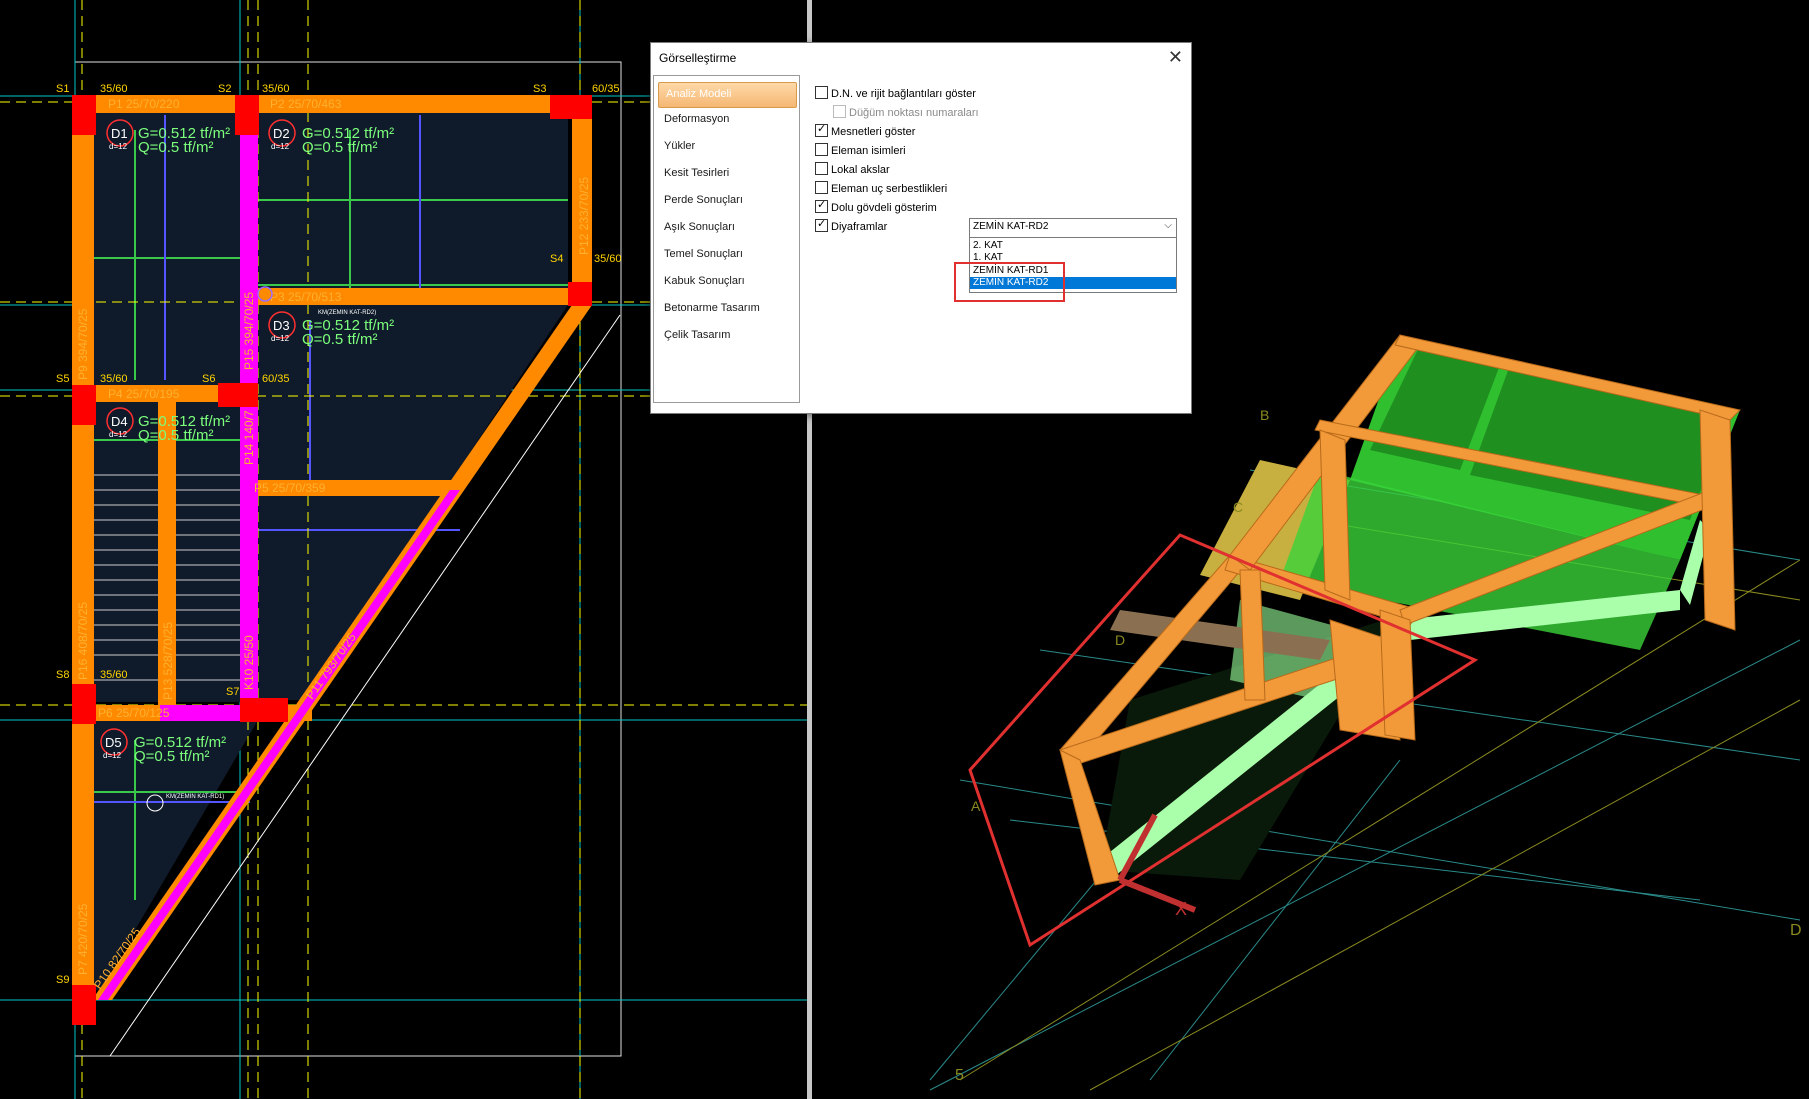 The height and width of the screenshot is (1099, 1809). Describe the element at coordinates (1264, 415) in the screenshot. I see `axis-label: B` at that location.